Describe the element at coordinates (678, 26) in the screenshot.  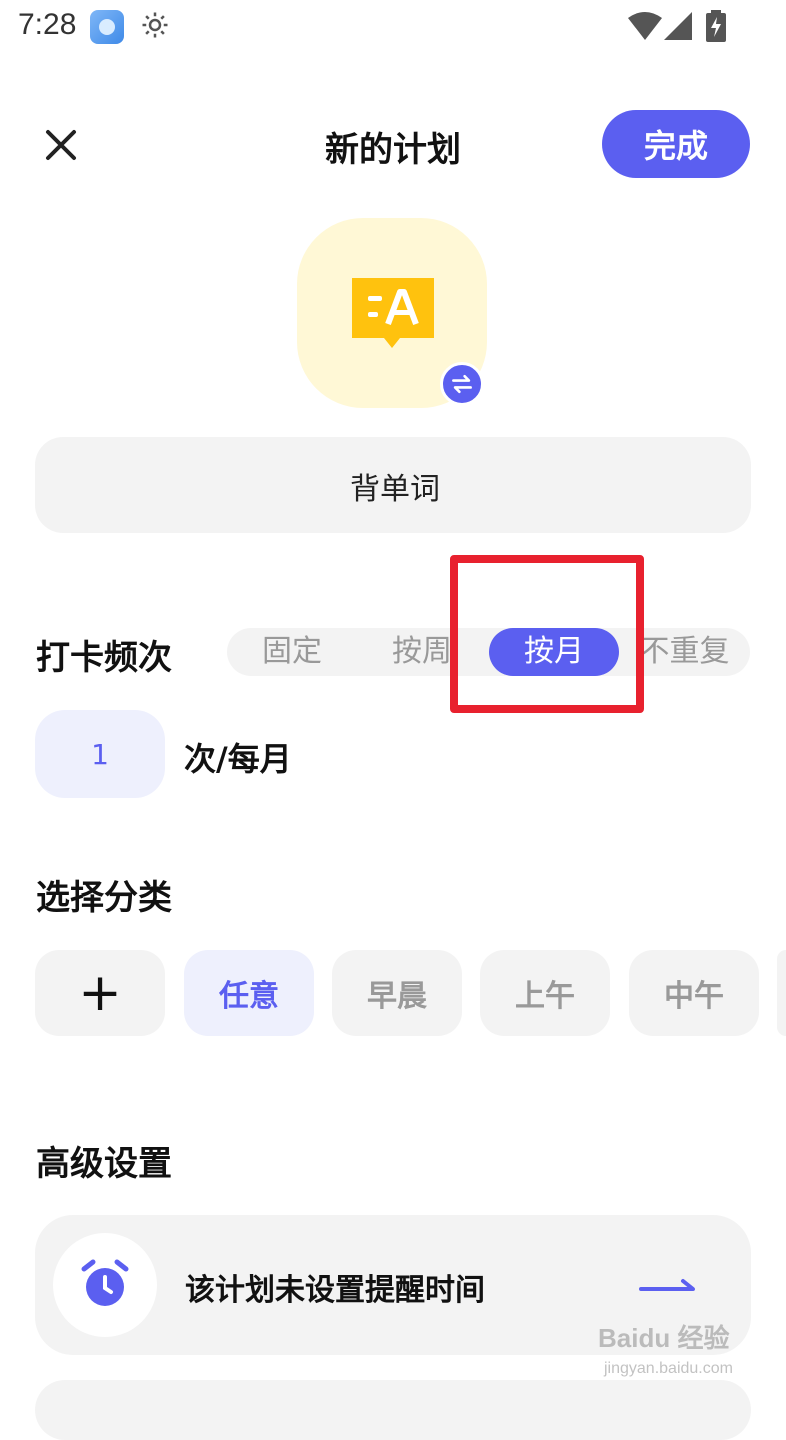
I see `signal-icon` at that location.